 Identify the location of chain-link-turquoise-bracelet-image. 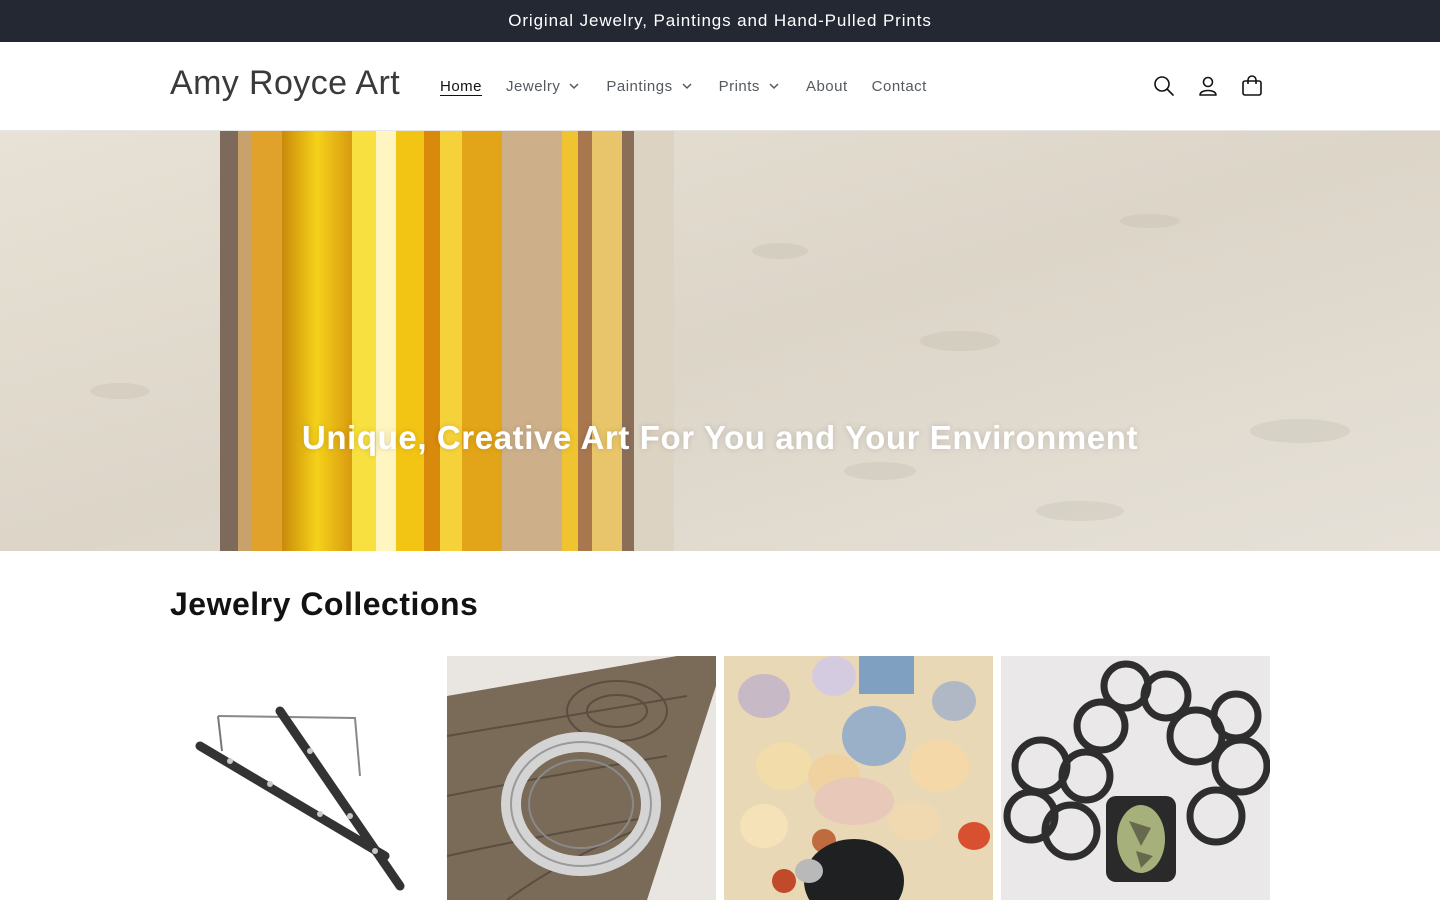
(1135, 778).